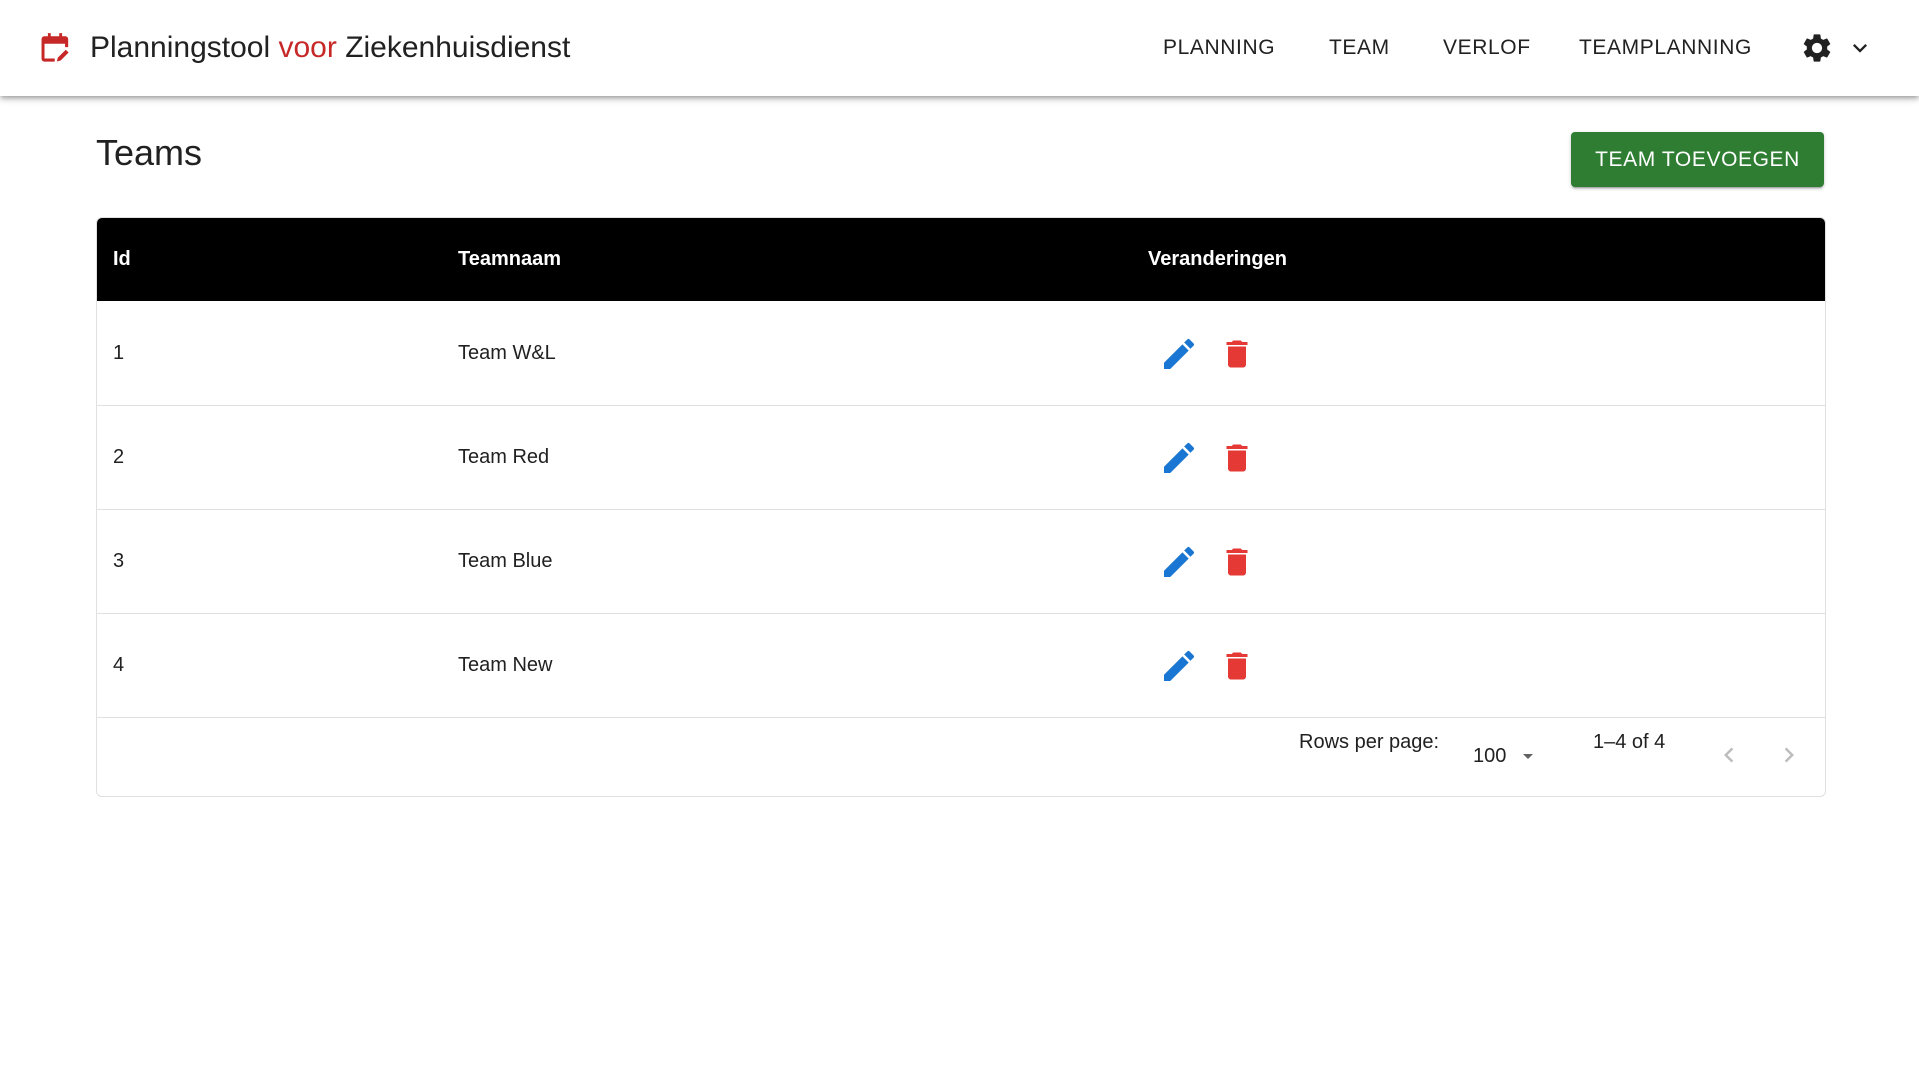  What do you see at coordinates (180, 47) in the screenshot?
I see `app-title-part1: Planningstool` at bounding box center [180, 47].